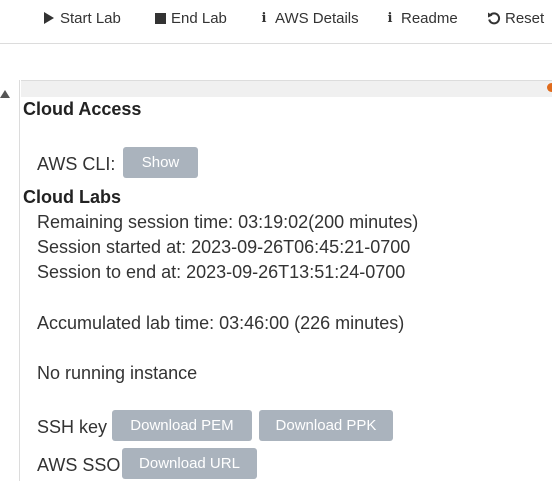 The width and height of the screenshot is (552, 481). I want to click on collapse-caret-icon, so click(5, 94).